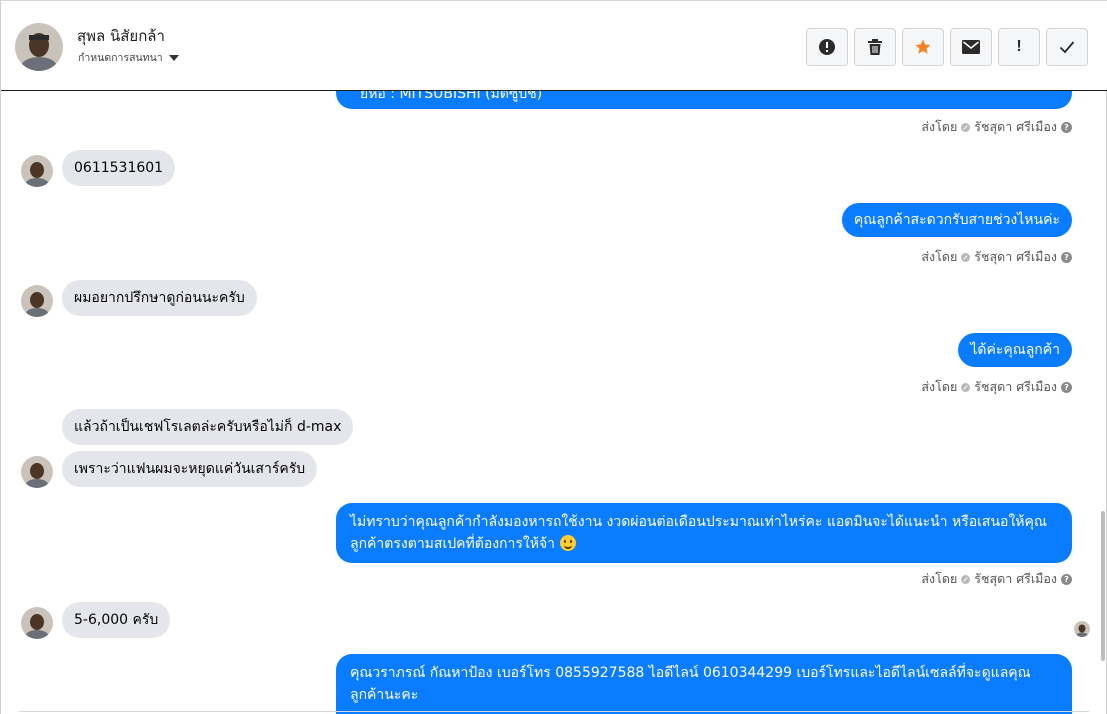  Describe the element at coordinates (554, 45) in the screenshot. I see `conversation-header: สุพล นิสัยกล้า กำหนดการสนทนา !` at that location.